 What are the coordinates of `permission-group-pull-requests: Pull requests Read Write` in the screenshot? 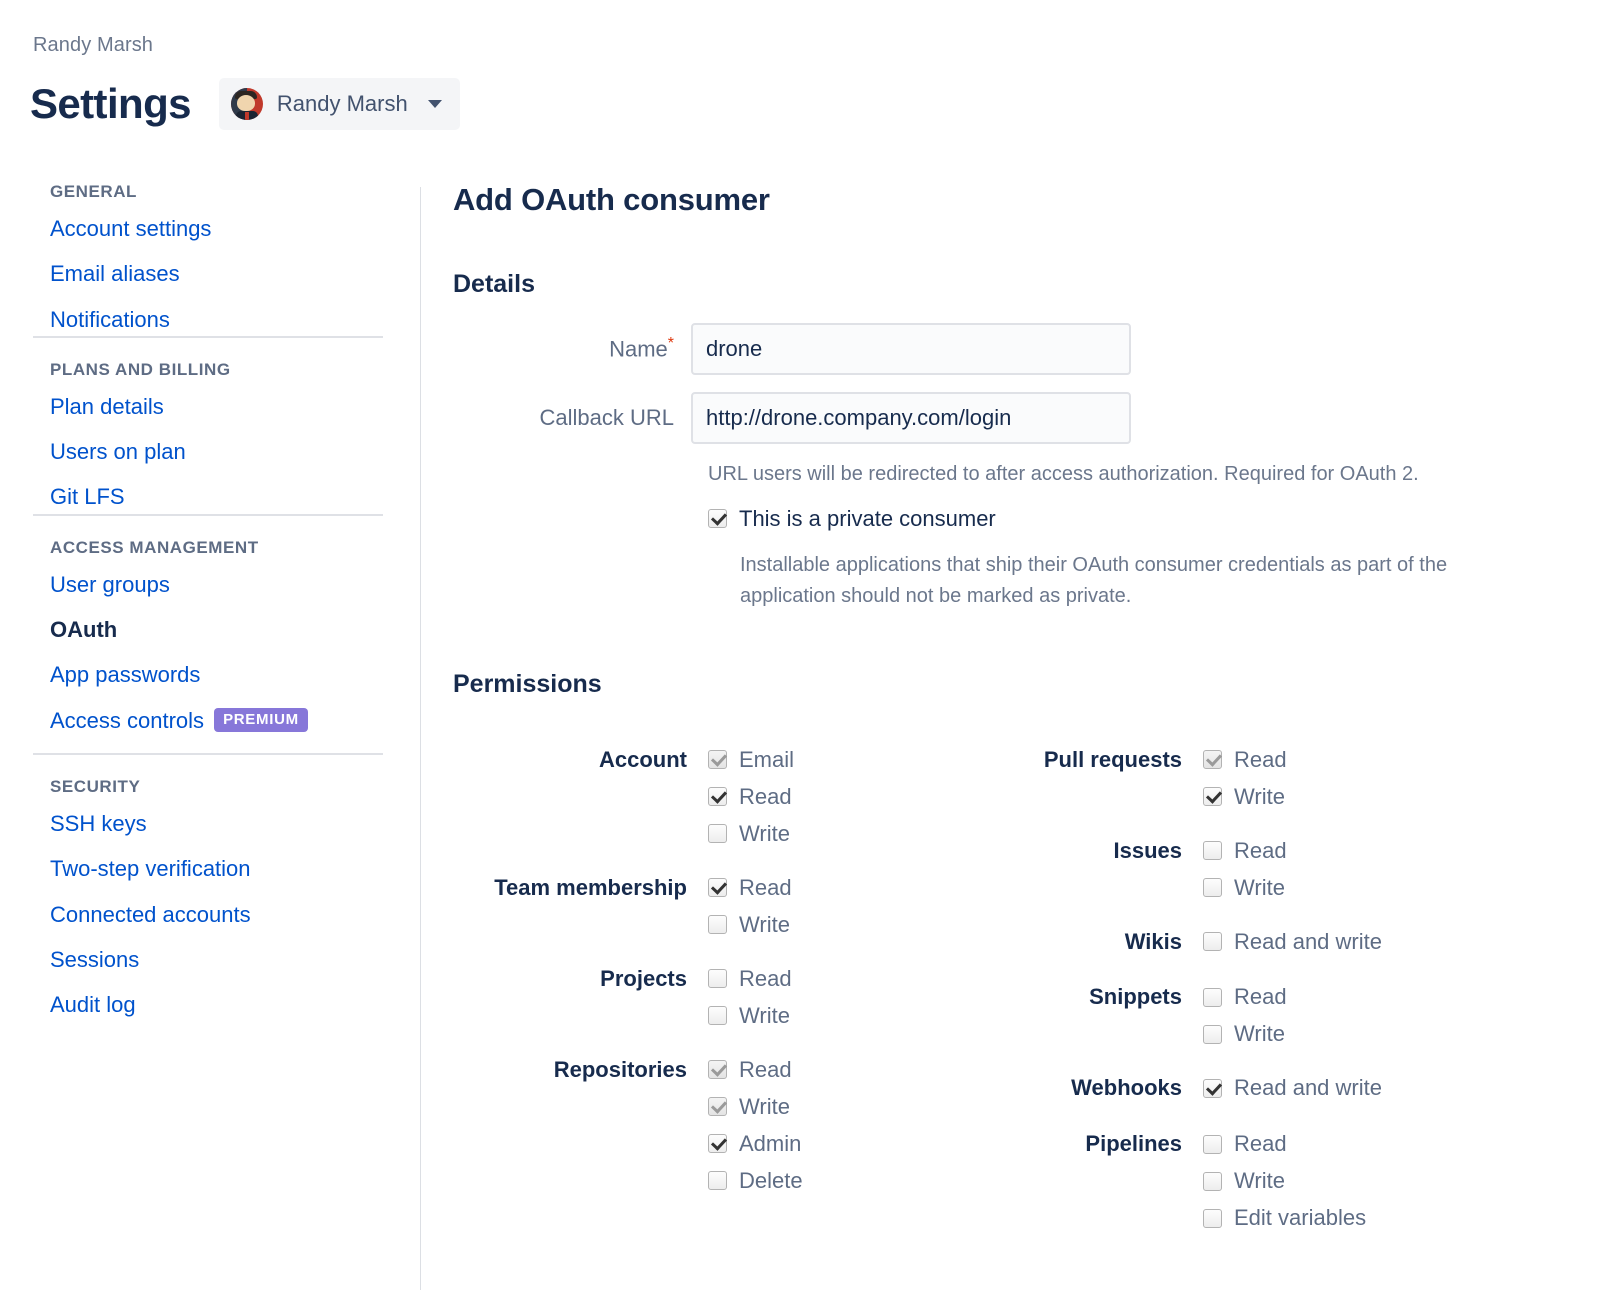 It's located at (1268, 776).